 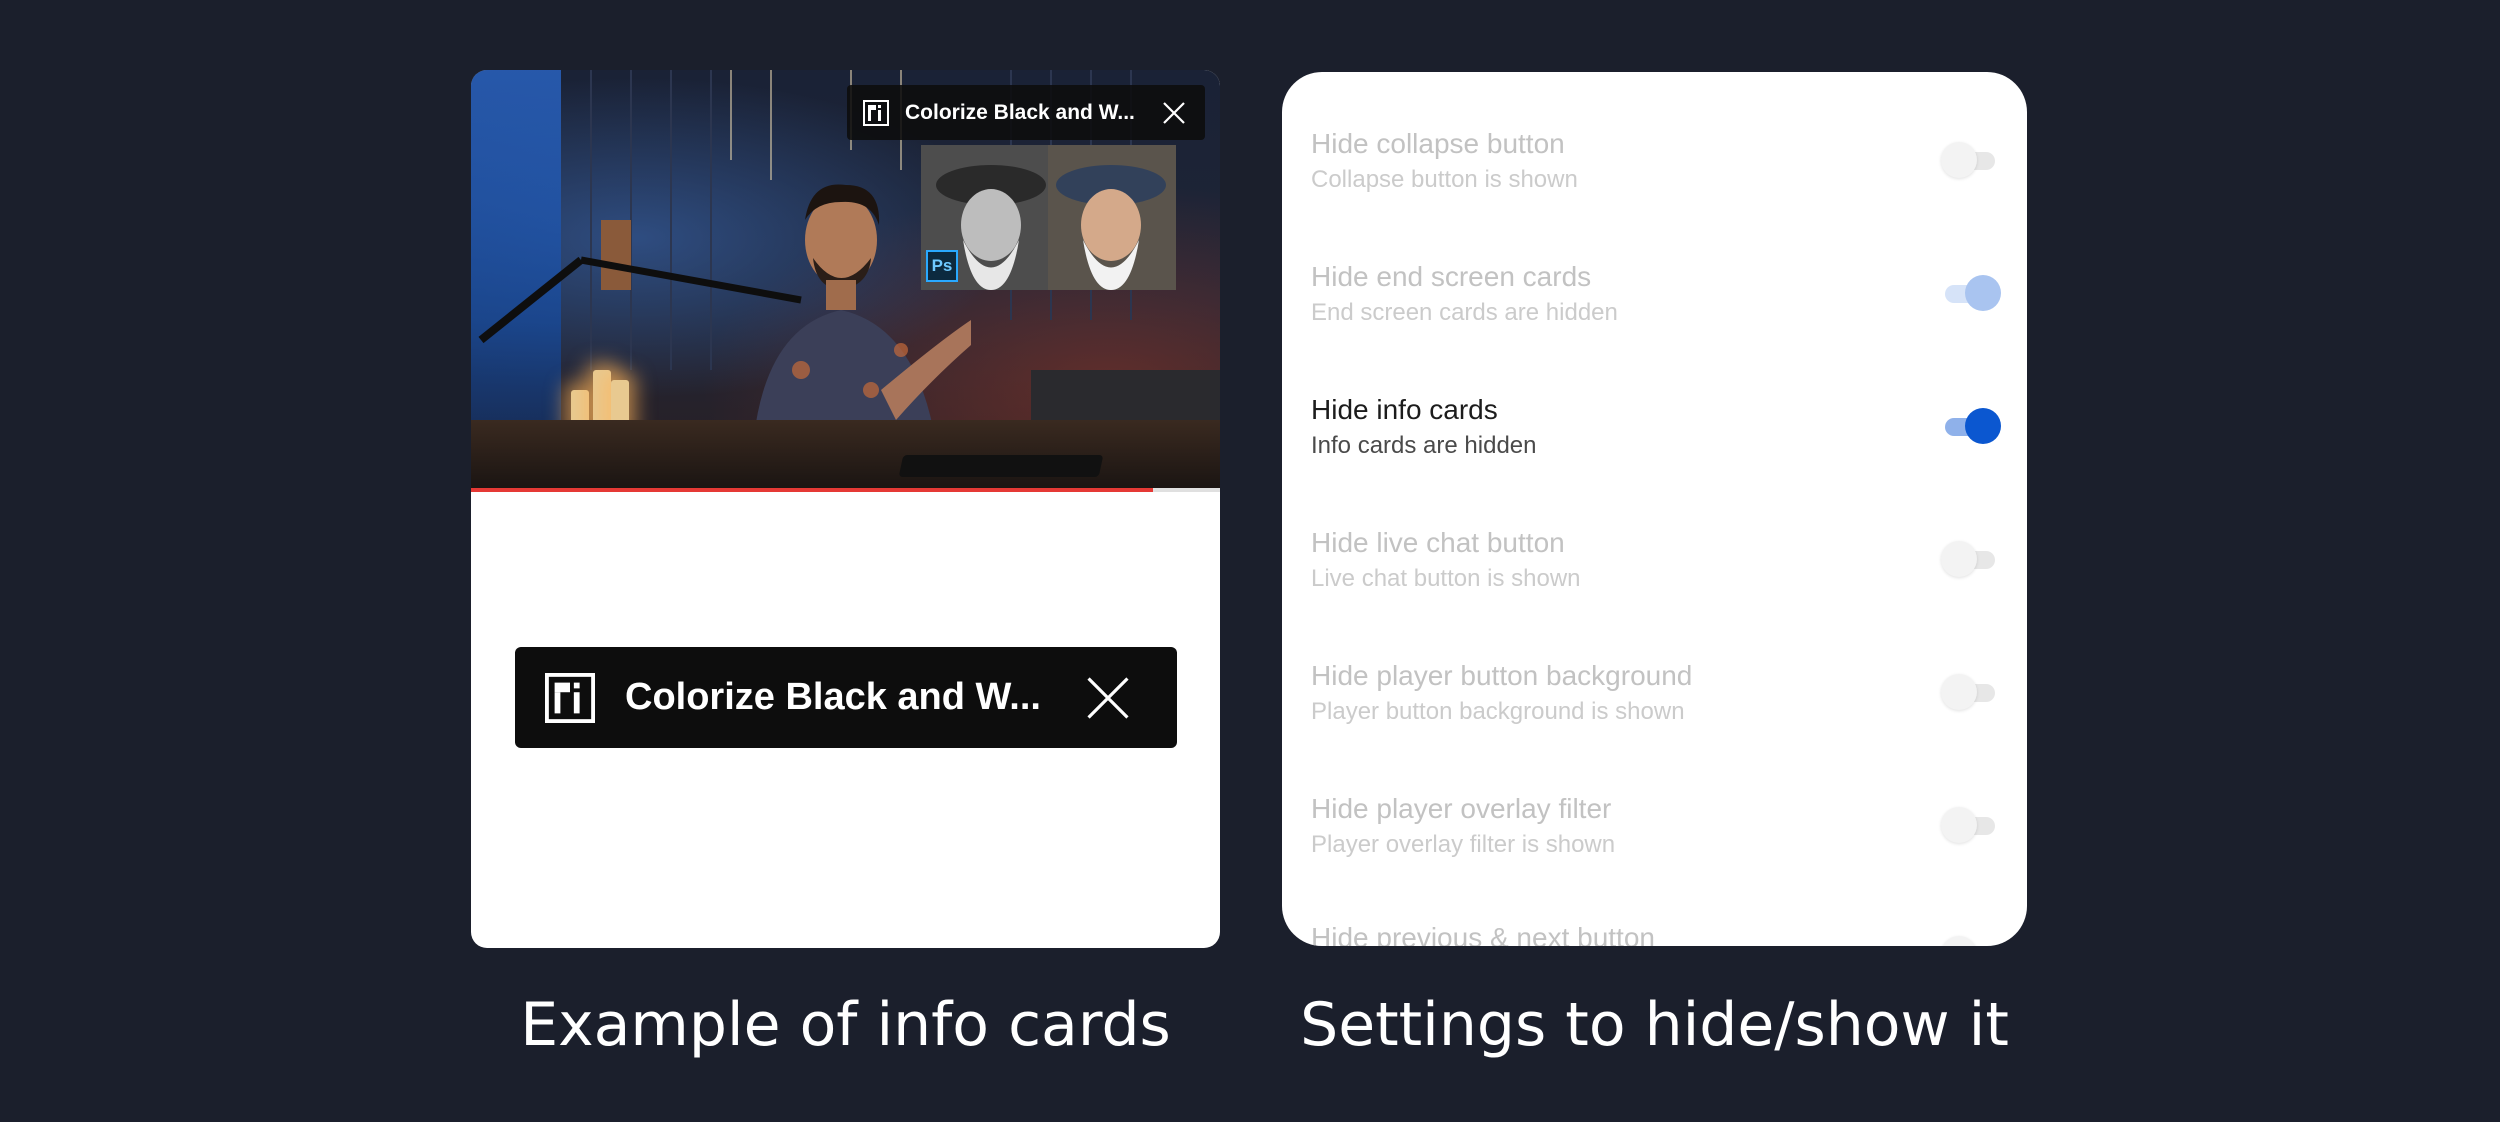 I want to click on setting-title: Hide info cards, so click(x=1404, y=409).